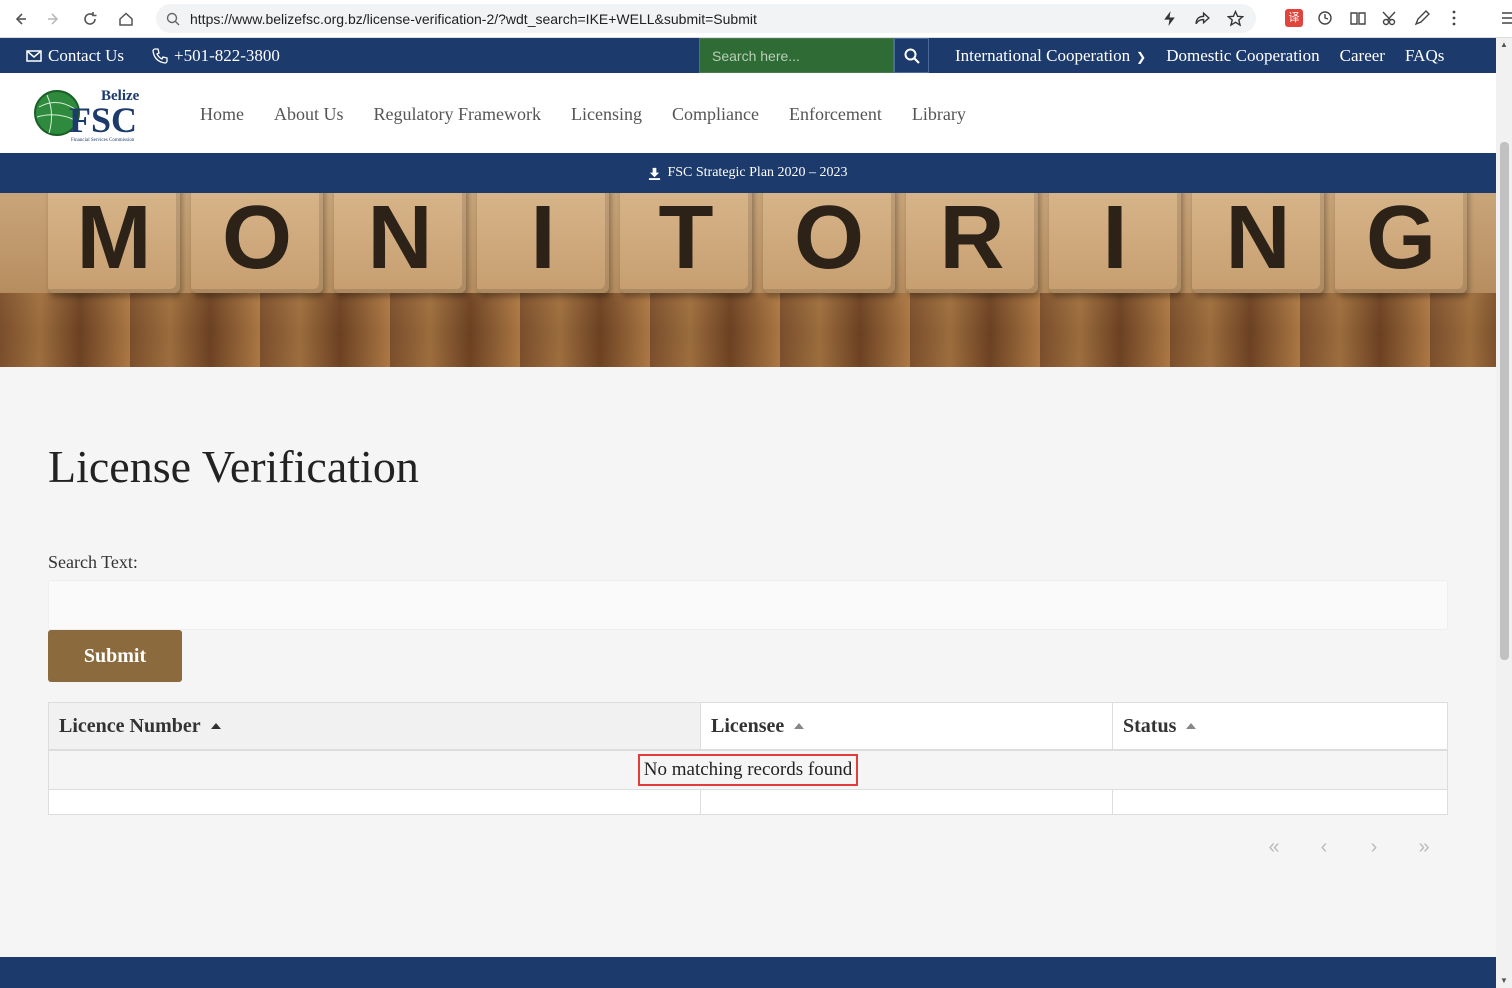 The image size is (1512, 988). I want to click on screenshot-icon, so click(1390, 18).